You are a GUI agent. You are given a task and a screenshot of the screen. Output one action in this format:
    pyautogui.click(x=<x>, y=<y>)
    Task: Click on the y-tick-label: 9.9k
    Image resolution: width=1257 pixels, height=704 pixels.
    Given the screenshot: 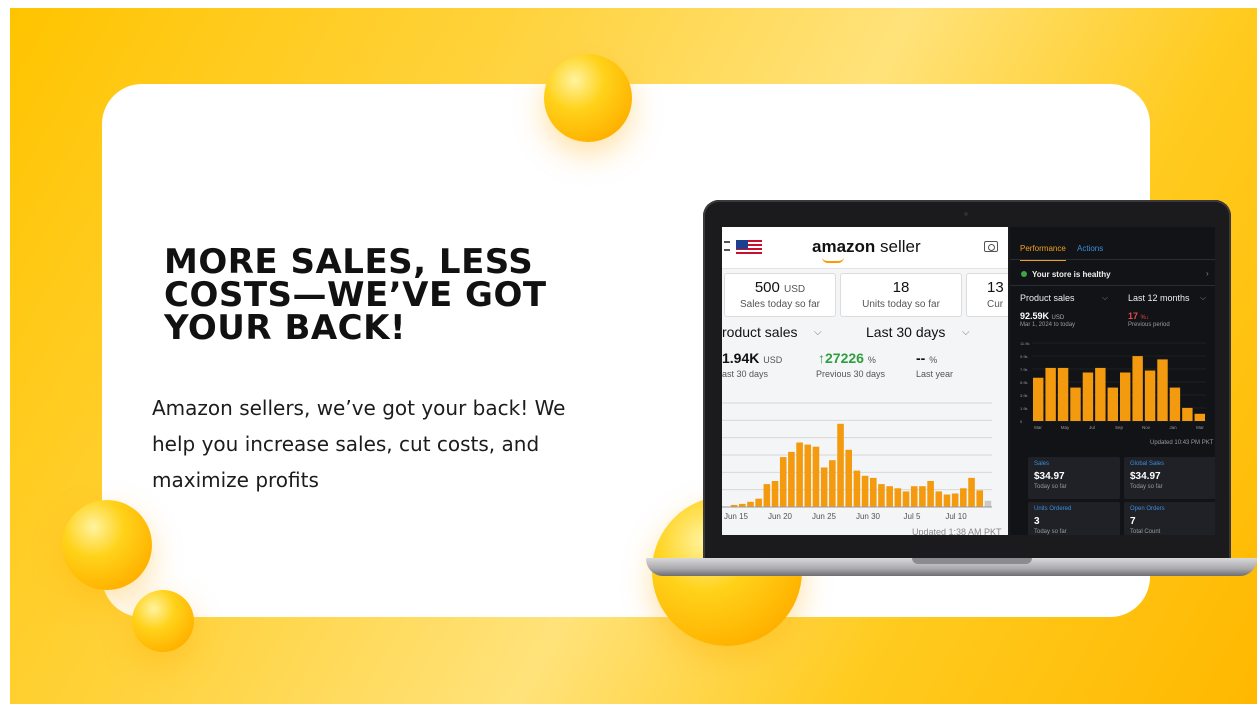 What is the action you would take?
    pyautogui.click(x=1024, y=356)
    